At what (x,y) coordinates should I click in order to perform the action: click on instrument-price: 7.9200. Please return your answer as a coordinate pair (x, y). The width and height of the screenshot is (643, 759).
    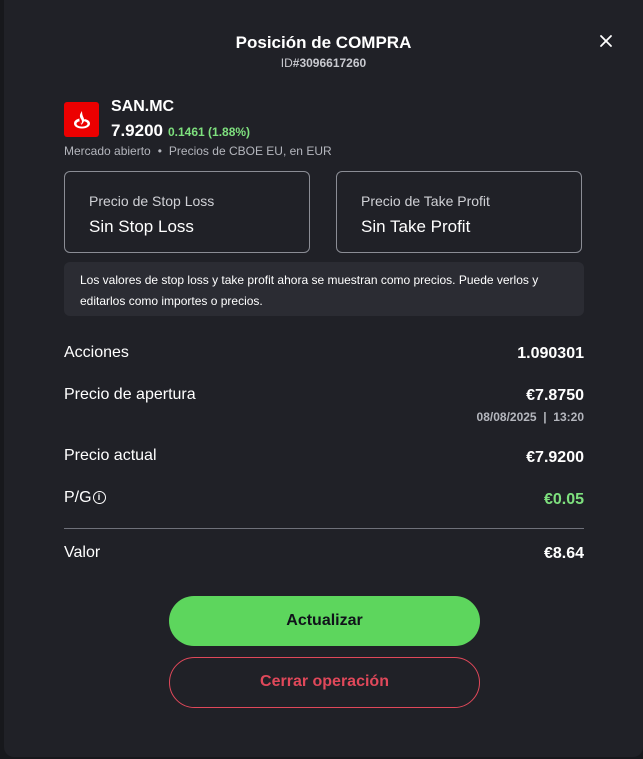
    Looking at the image, I should click on (137, 130).